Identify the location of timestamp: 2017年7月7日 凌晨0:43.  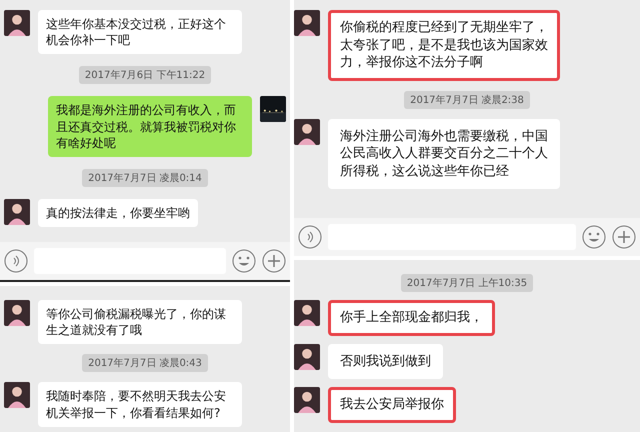
(145, 363).